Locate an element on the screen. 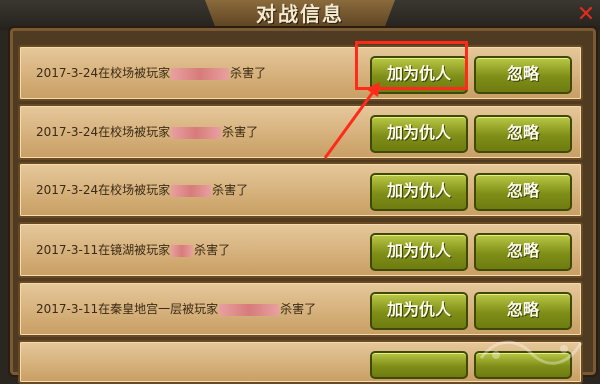  arrow-head is located at coordinates (373, 89).